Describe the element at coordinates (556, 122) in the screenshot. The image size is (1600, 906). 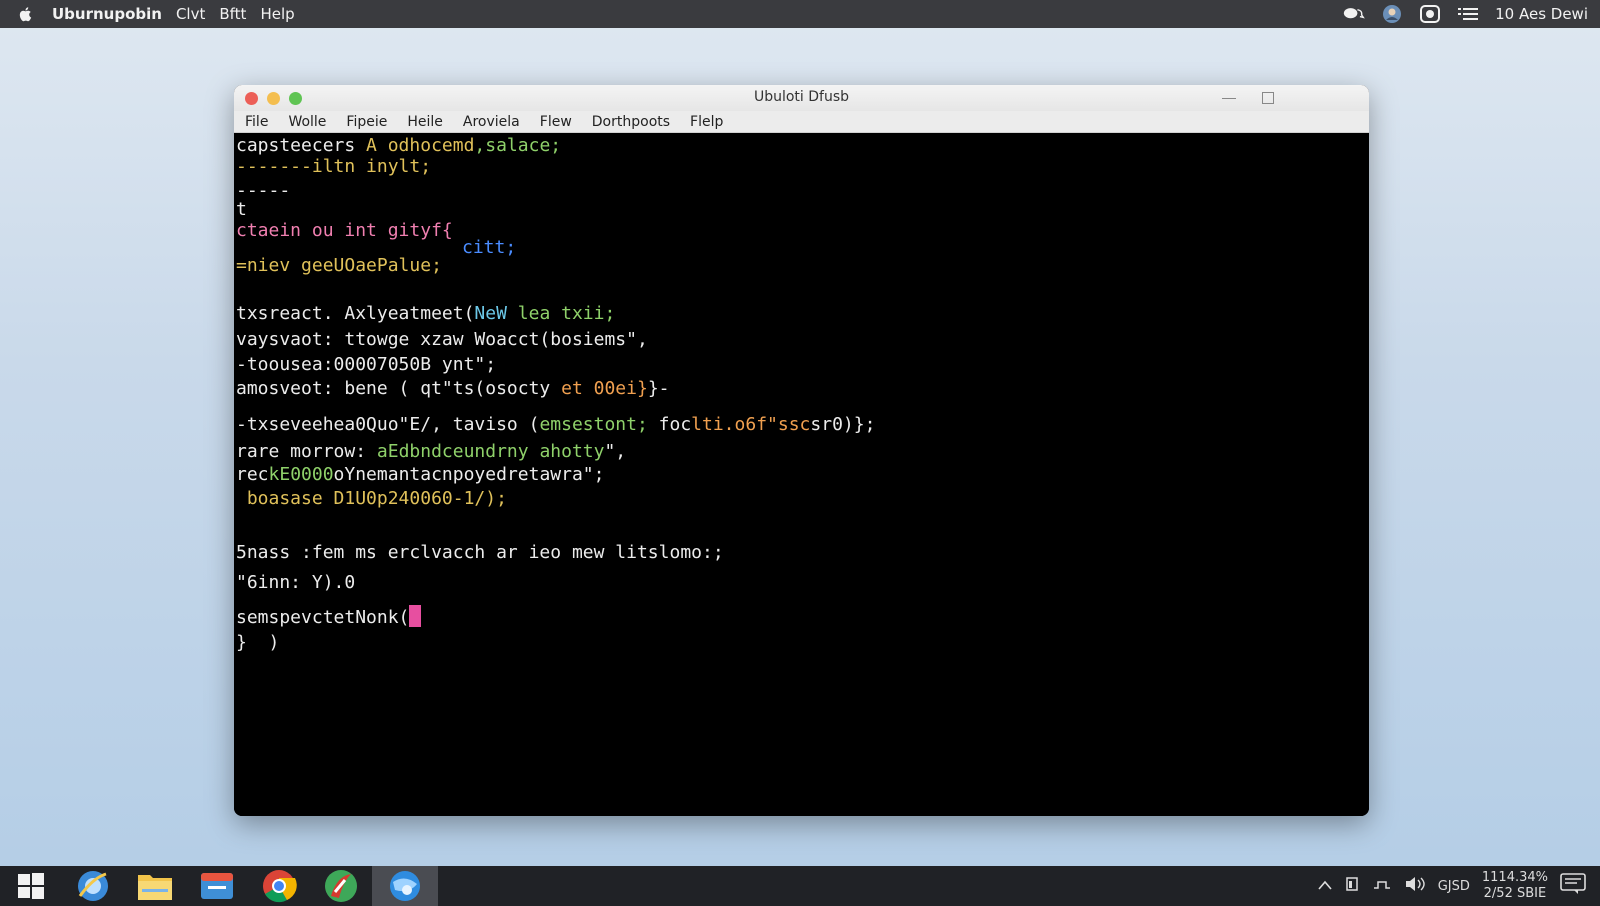
I see `window-menu-6: Flew` at that location.